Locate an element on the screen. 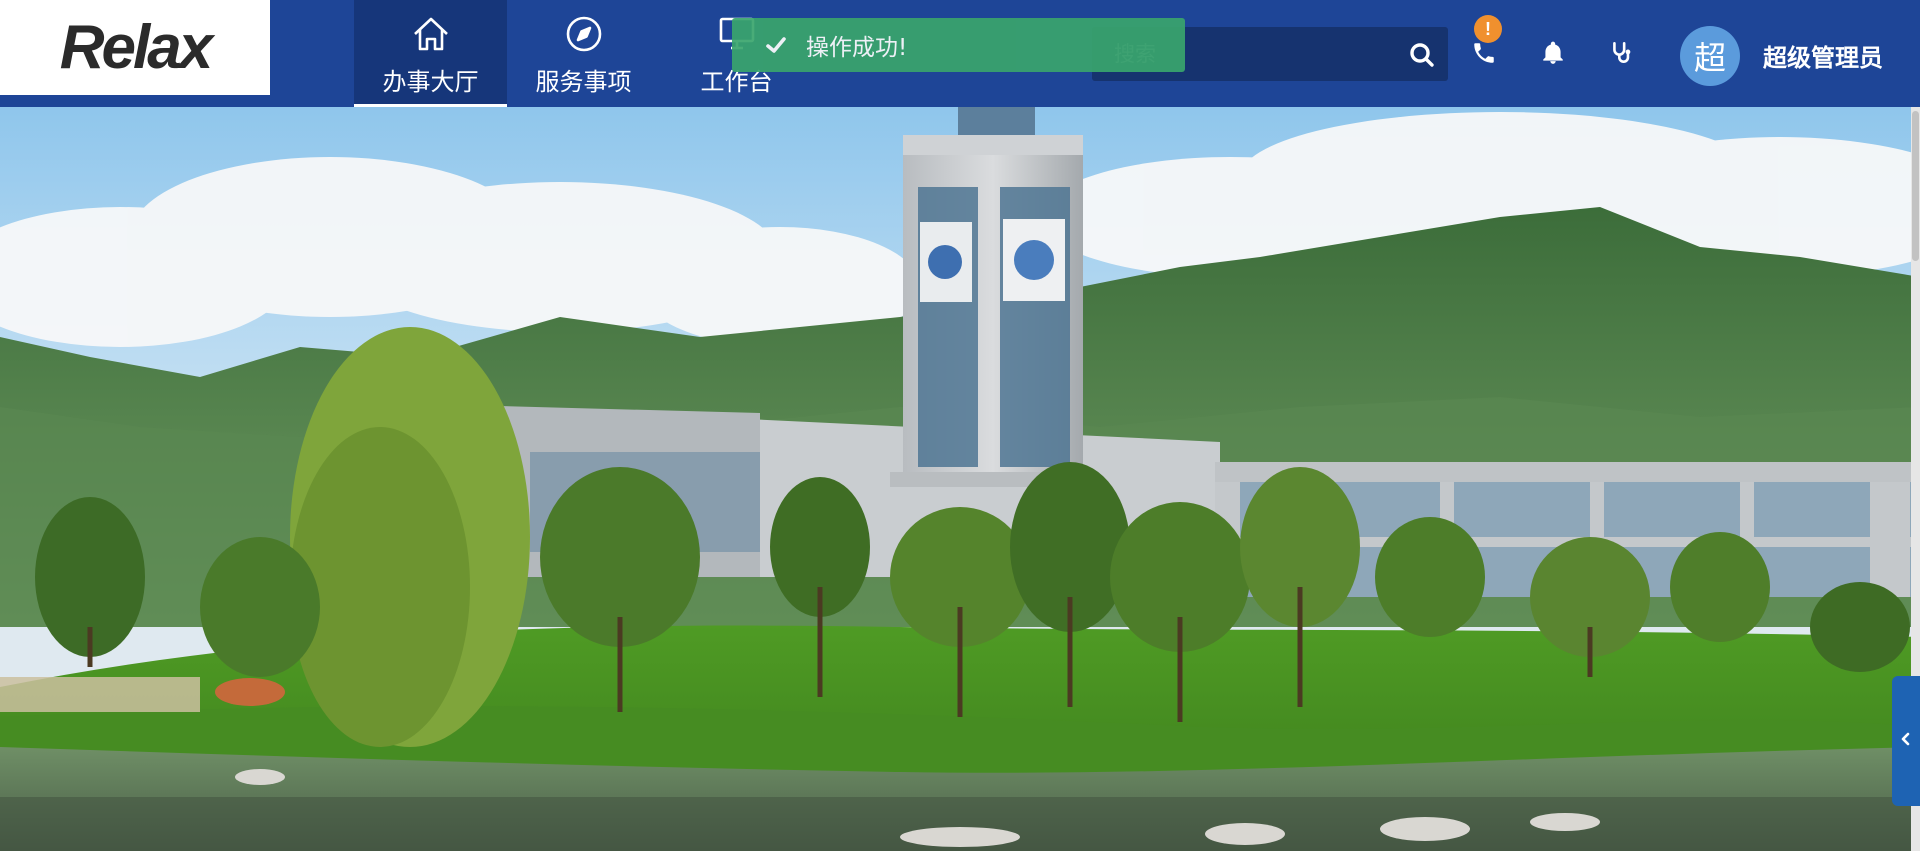 The image size is (1920, 851). compass-icon is located at coordinates (584, 34).